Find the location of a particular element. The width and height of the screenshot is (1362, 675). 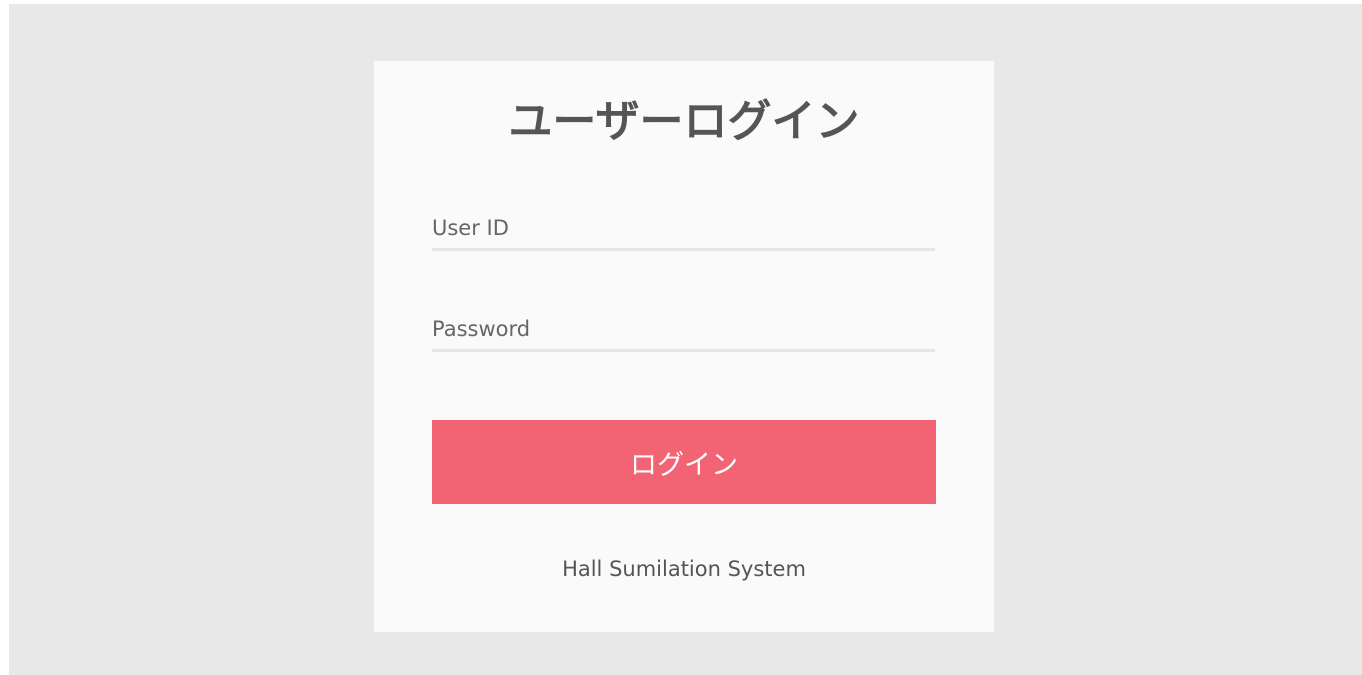

user-id-input is located at coordinates (683, 229).